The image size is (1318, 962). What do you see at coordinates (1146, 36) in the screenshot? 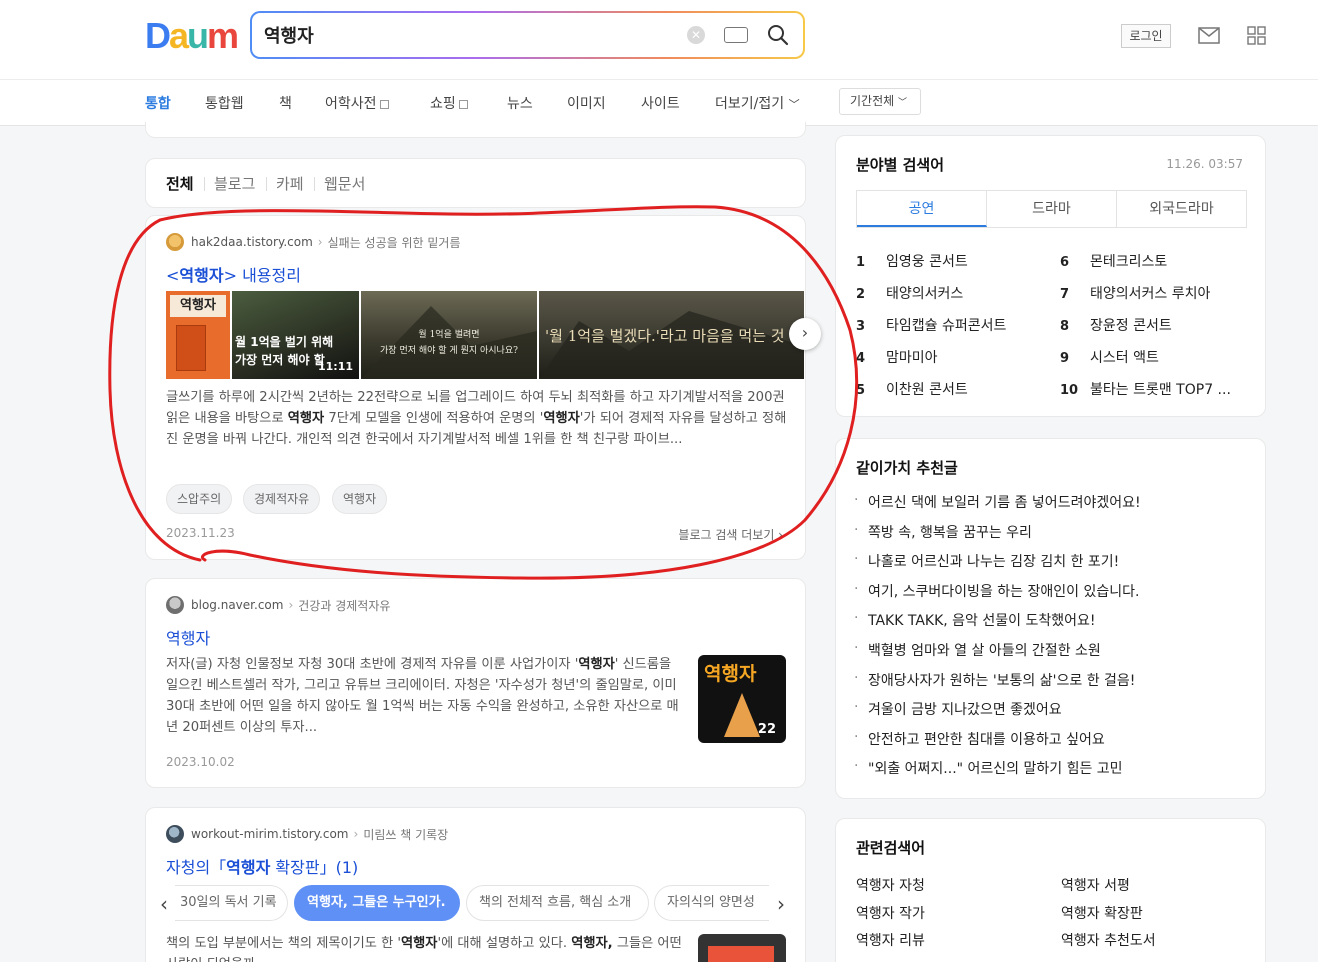
I see `login-button: 로그인` at bounding box center [1146, 36].